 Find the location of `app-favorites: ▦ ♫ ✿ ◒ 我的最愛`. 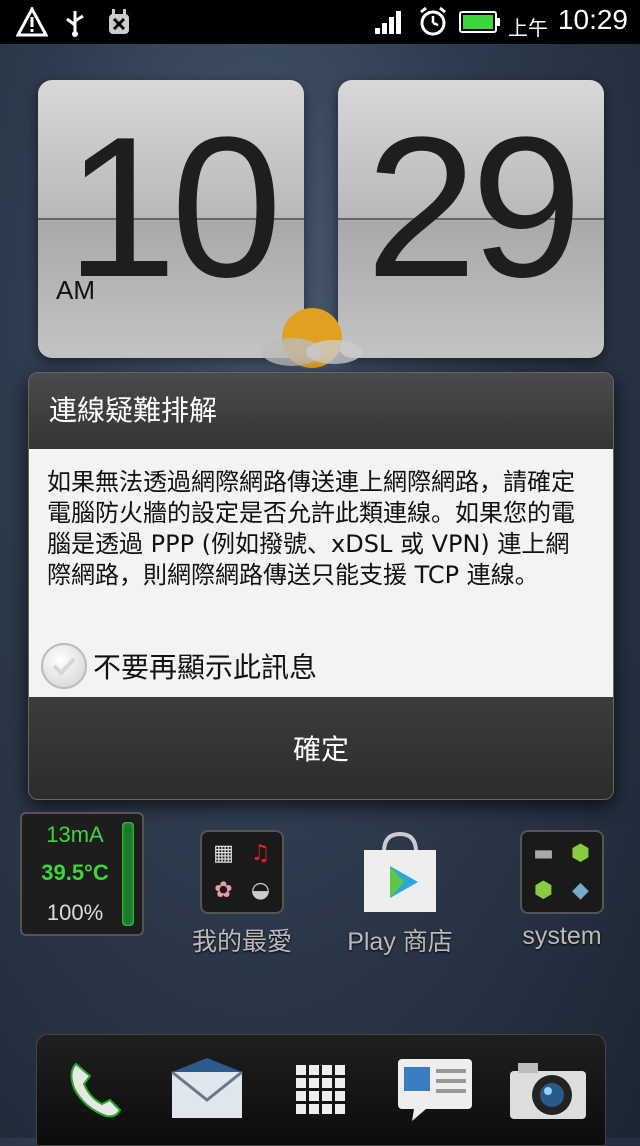

app-favorites: ▦ ♫ ✿ ◒ 我的最愛 is located at coordinates (242, 894).